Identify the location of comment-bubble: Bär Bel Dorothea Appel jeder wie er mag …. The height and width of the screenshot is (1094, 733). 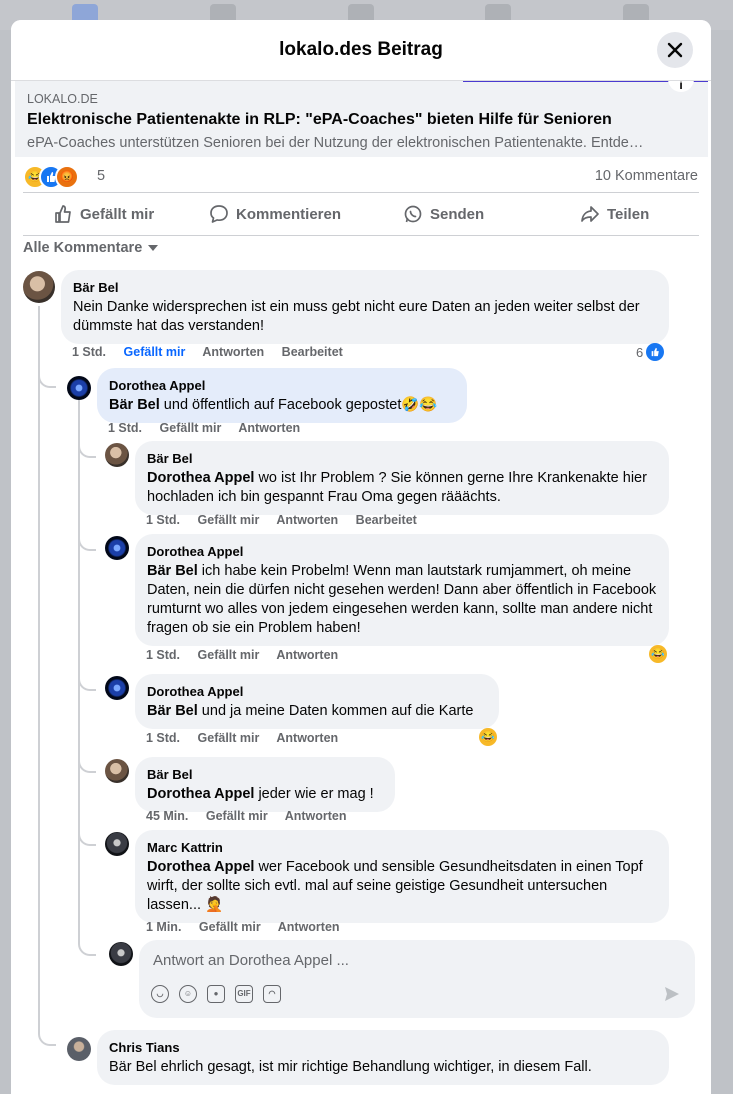
(265, 784).